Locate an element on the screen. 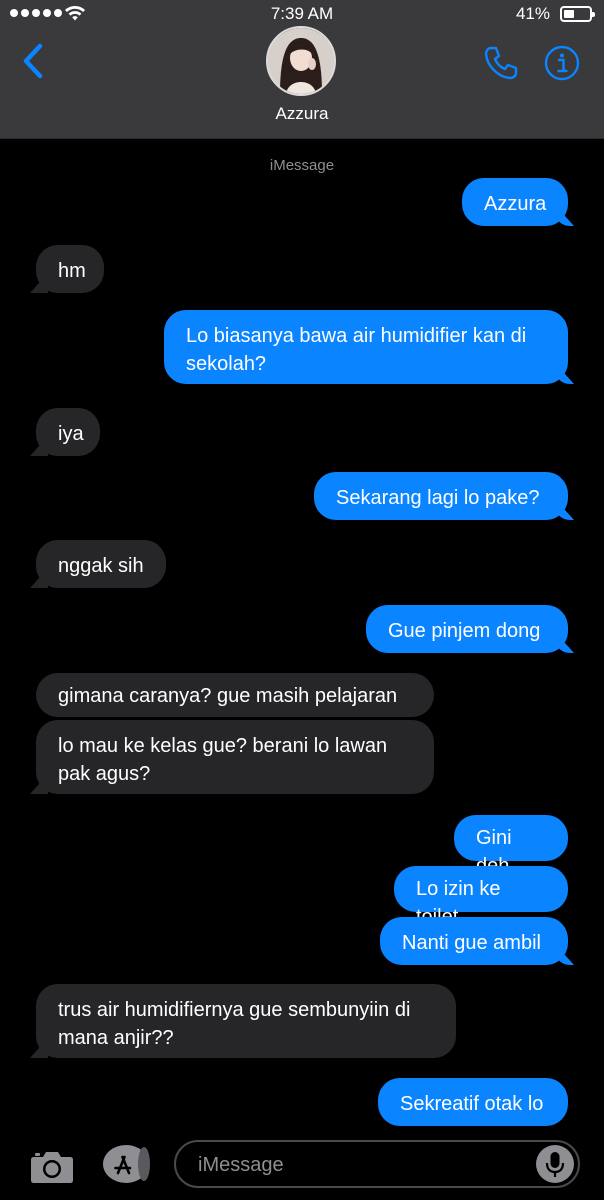 The height and width of the screenshot is (1200, 604). contact-avatar is located at coordinates (301, 61).